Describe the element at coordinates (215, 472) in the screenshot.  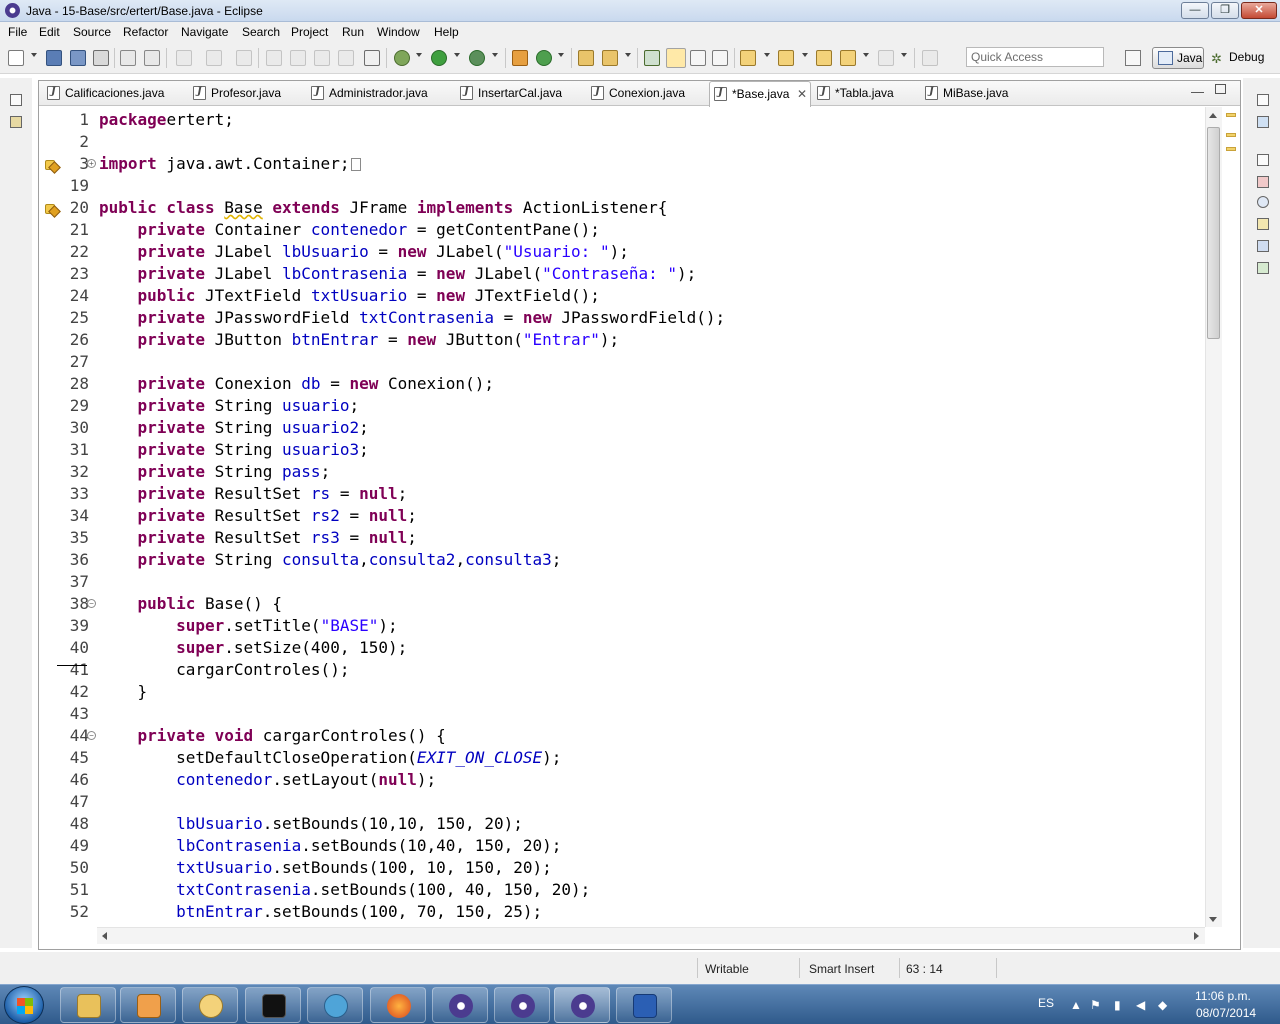
I see `code-line: private String pass;` at that location.